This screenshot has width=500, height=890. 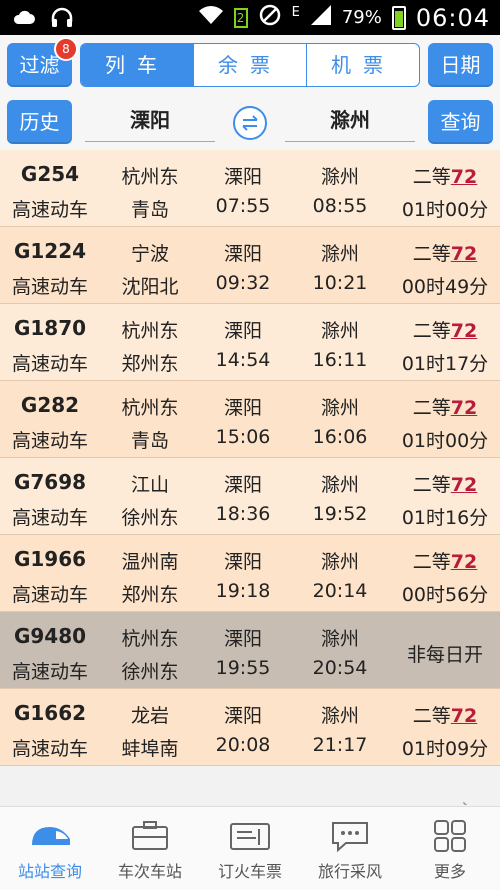 I want to click on from-station-field: 溧阳, so click(x=150, y=121).